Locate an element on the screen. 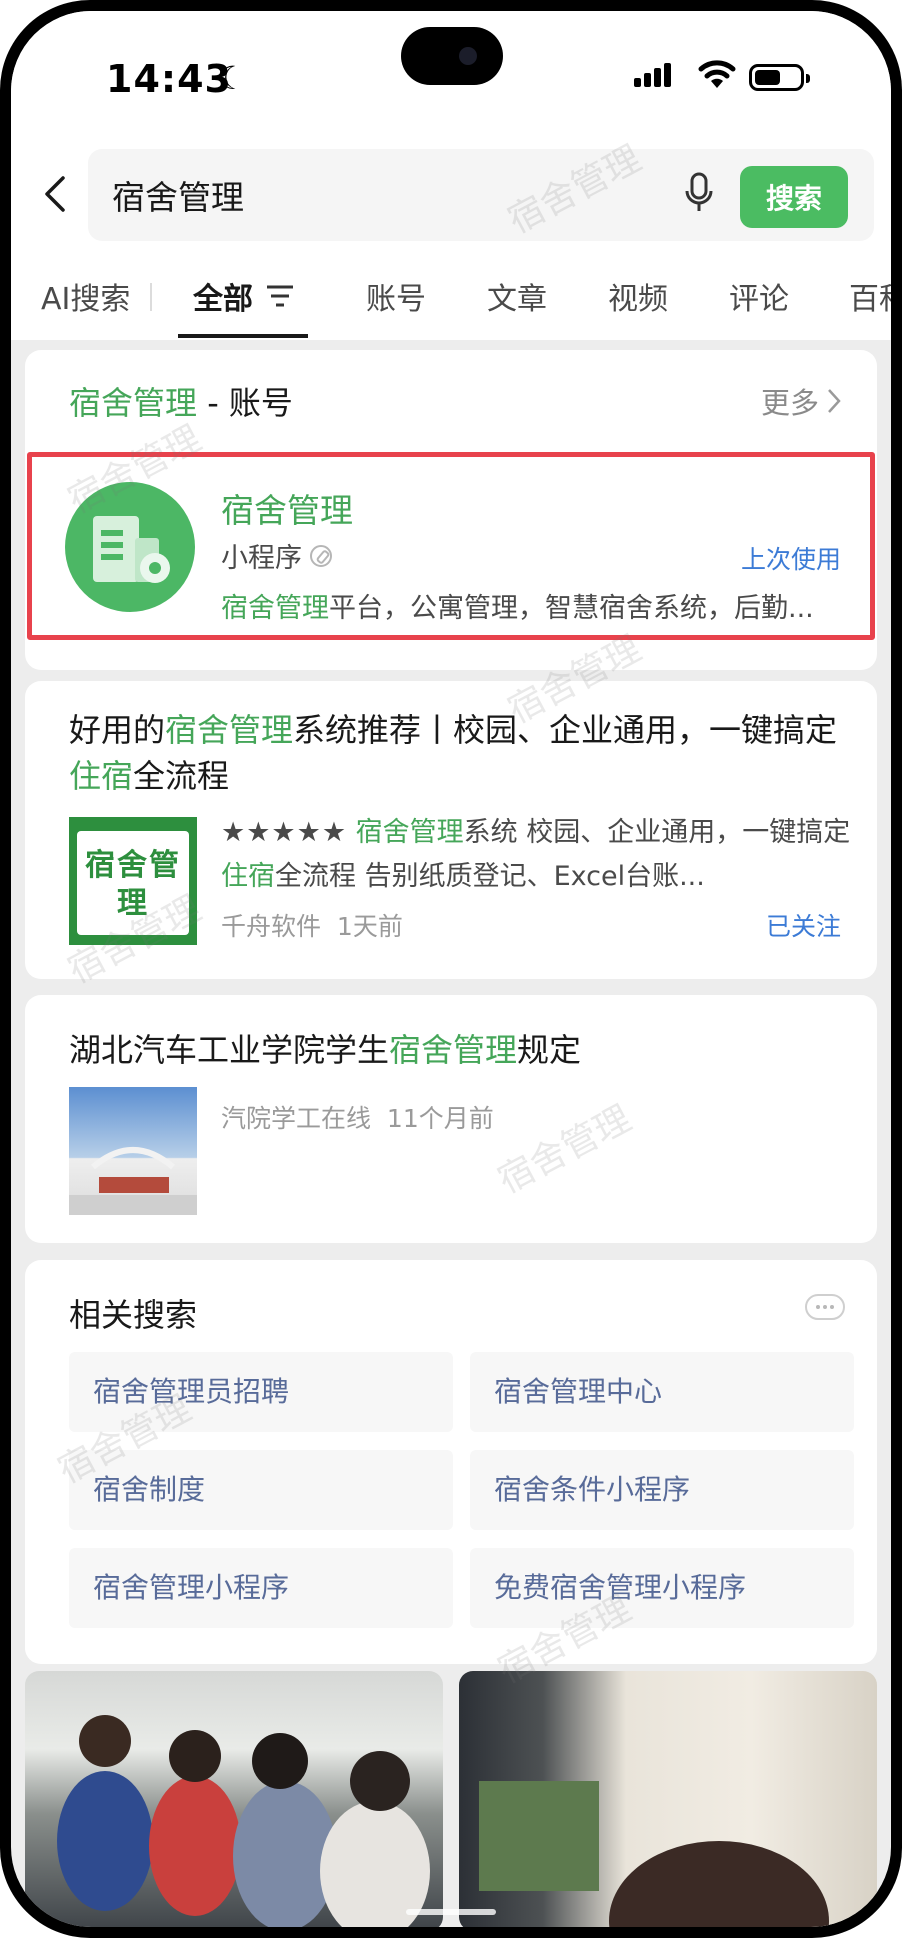 This screenshot has height=1938, width=902. cellular-signal-icon is located at coordinates (654, 75).